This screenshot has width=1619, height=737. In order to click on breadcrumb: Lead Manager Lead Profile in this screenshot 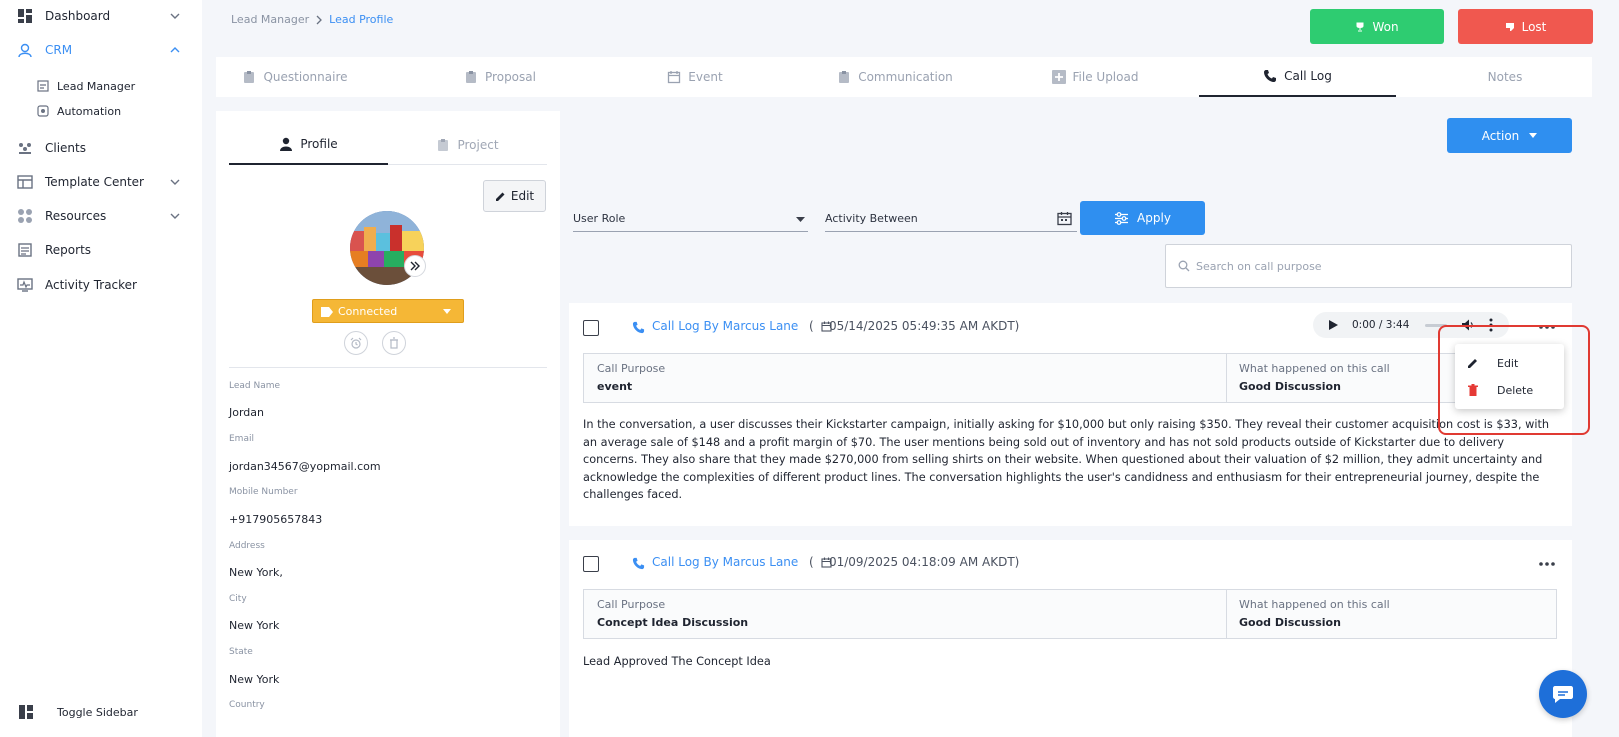, I will do `click(312, 19)`.